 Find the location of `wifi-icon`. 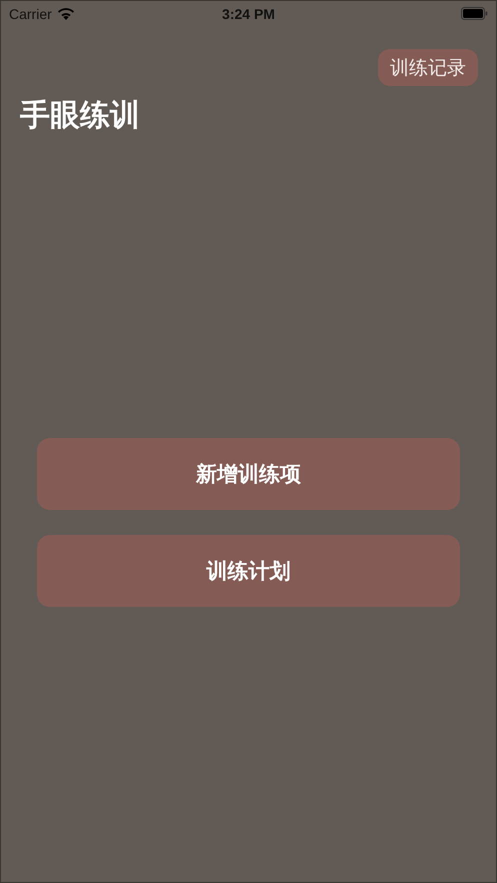

wifi-icon is located at coordinates (65, 13).